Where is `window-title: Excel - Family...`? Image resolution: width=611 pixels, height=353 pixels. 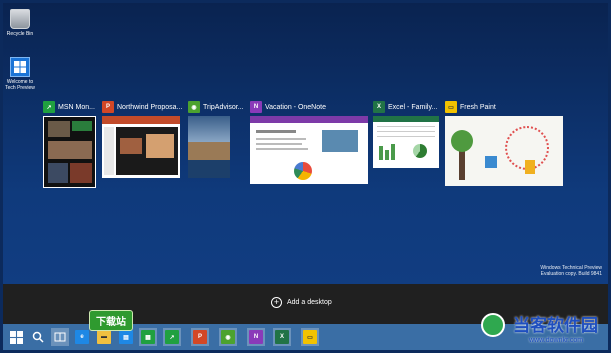
window-title: Excel - Family... is located at coordinates (413, 107).